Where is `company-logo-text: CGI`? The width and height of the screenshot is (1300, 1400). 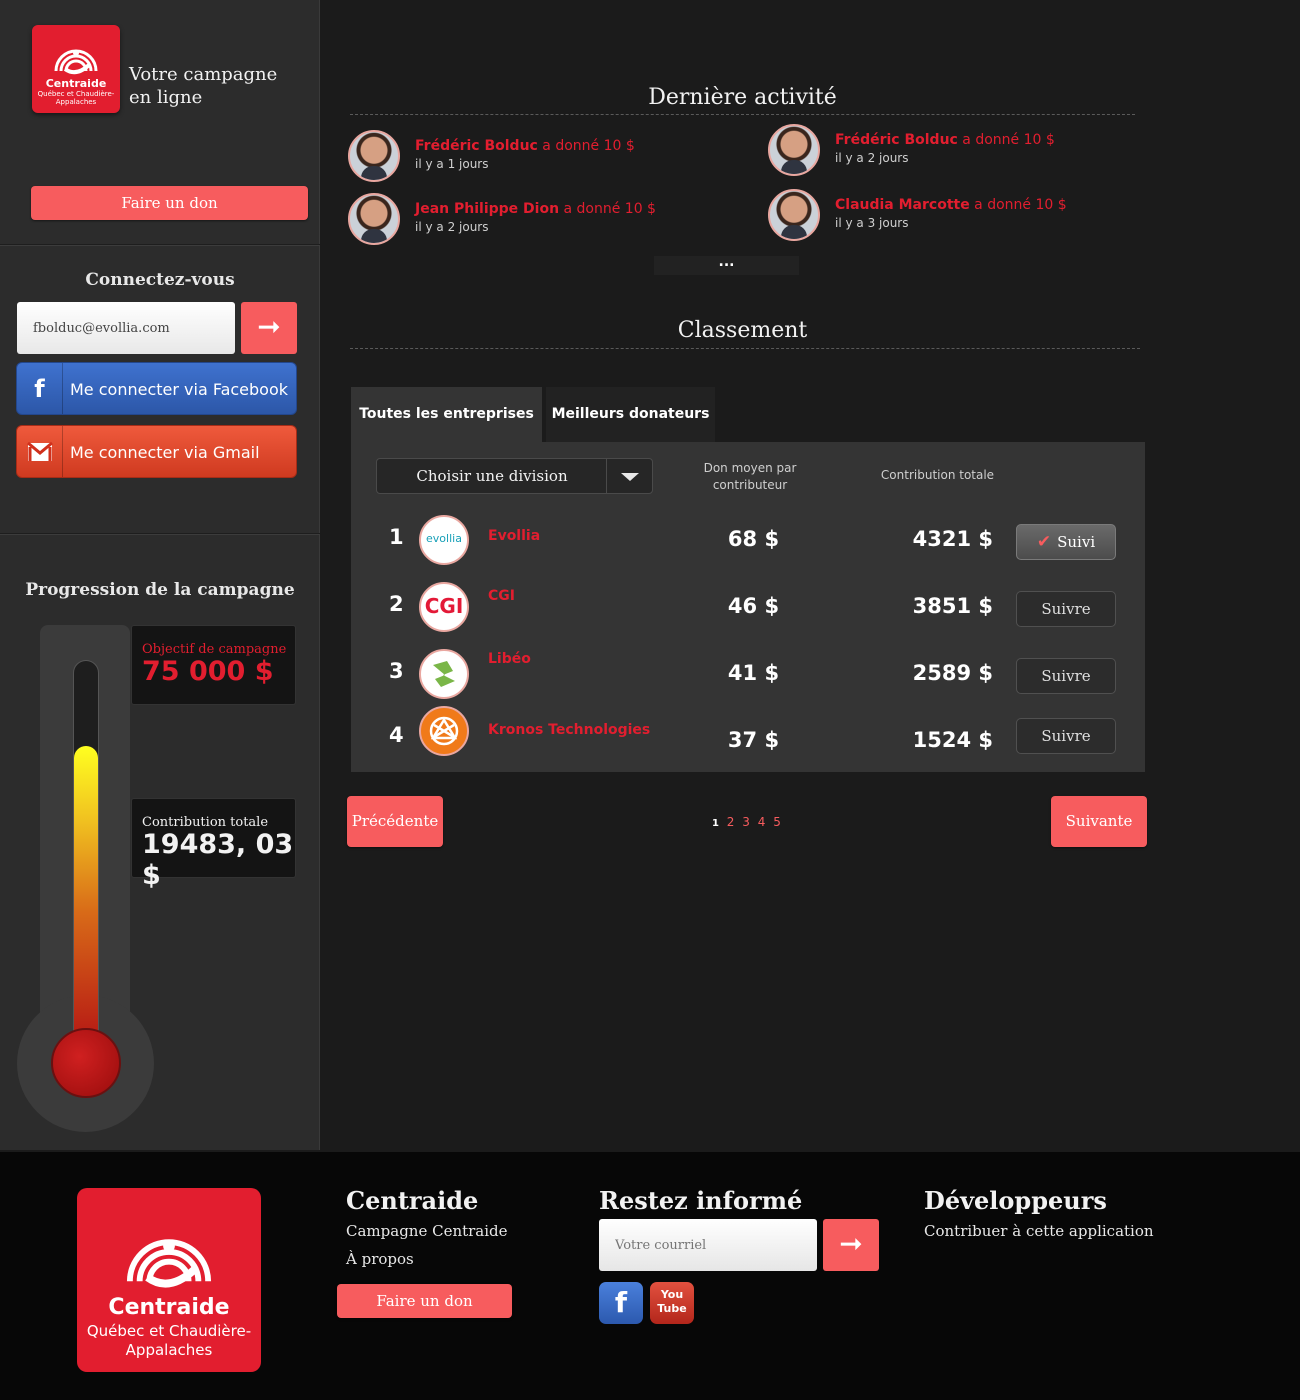
company-logo-text: CGI is located at coordinates (444, 606).